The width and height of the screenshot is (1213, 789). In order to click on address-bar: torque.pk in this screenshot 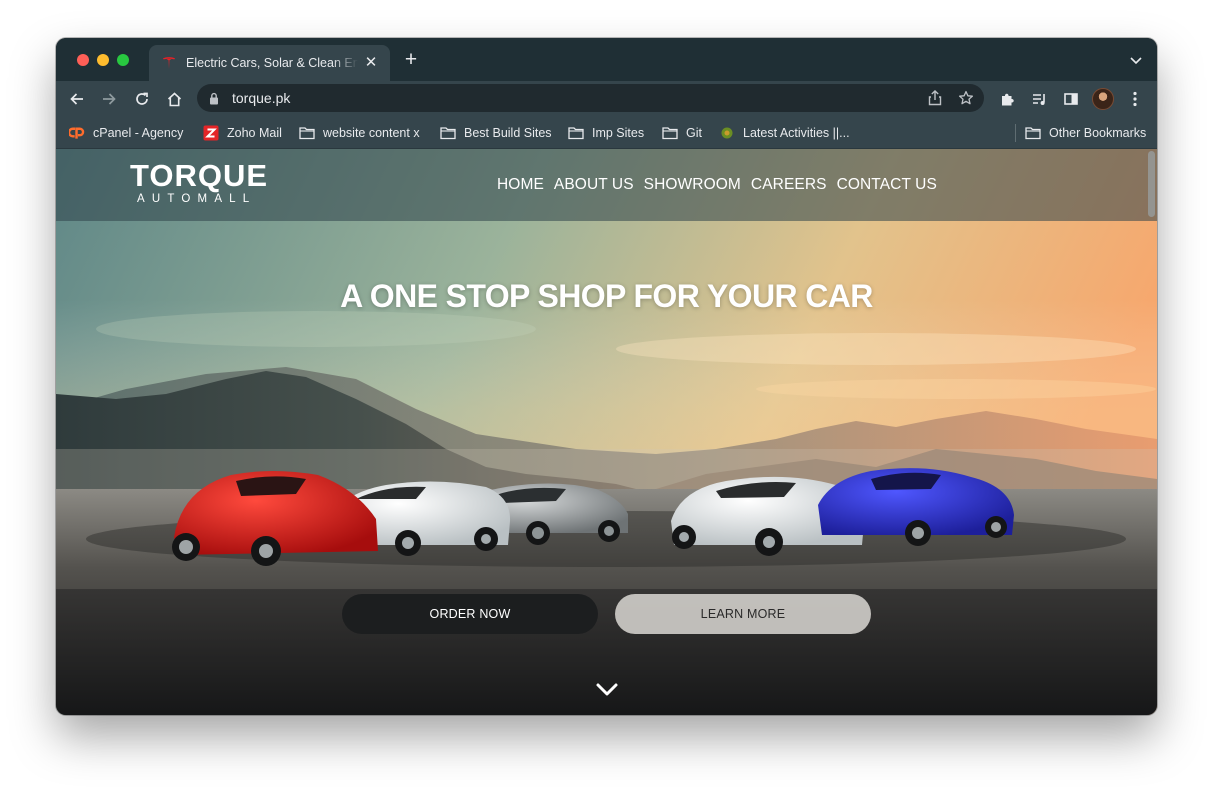, I will do `click(590, 98)`.